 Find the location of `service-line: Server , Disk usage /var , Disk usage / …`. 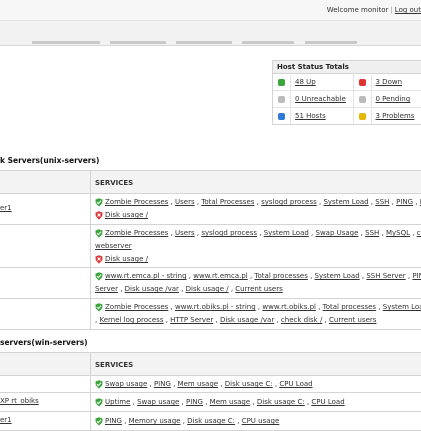

service-line: Server , Disk usage /var , Disk usage / … is located at coordinates (189, 289).